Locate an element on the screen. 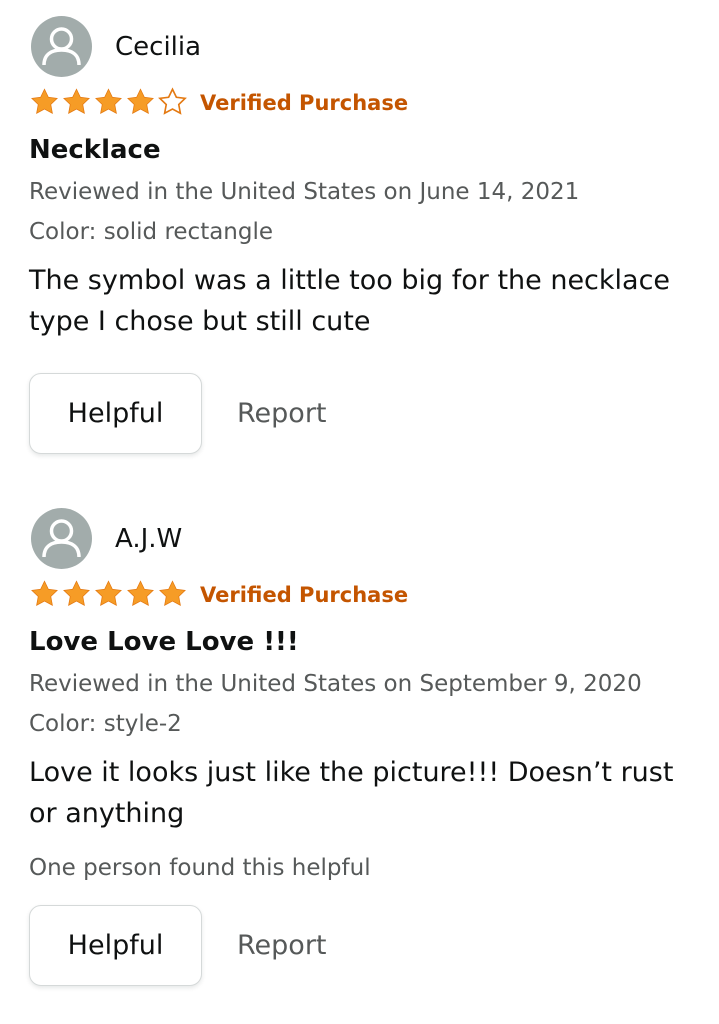  review-variant: Color: solid rectangle is located at coordinates (151, 232).